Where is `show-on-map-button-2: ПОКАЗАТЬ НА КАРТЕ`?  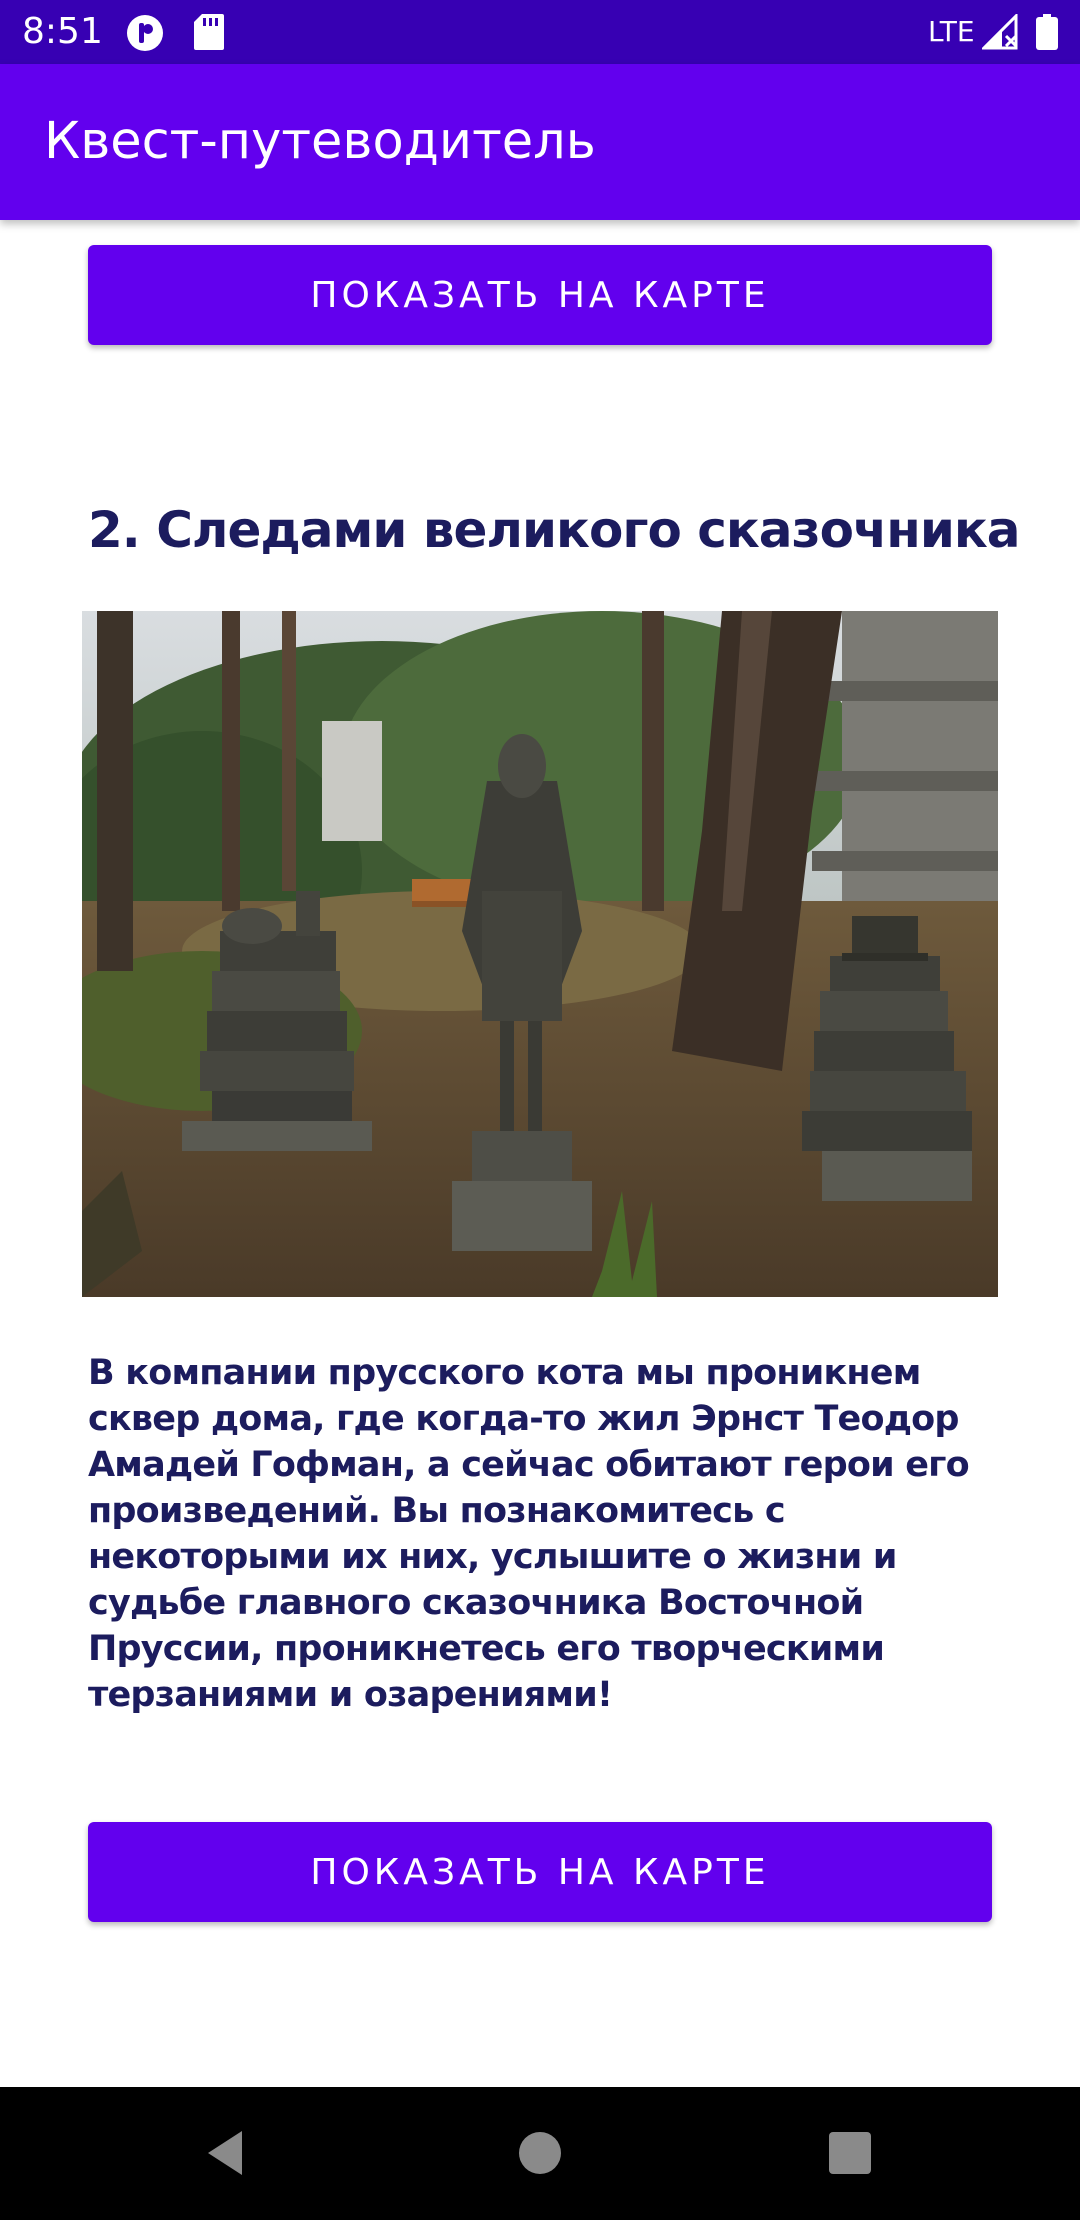
show-on-map-button-2: ПОКАЗАТЬ НА КАРТЕ is located at coordinates (540, 1872).